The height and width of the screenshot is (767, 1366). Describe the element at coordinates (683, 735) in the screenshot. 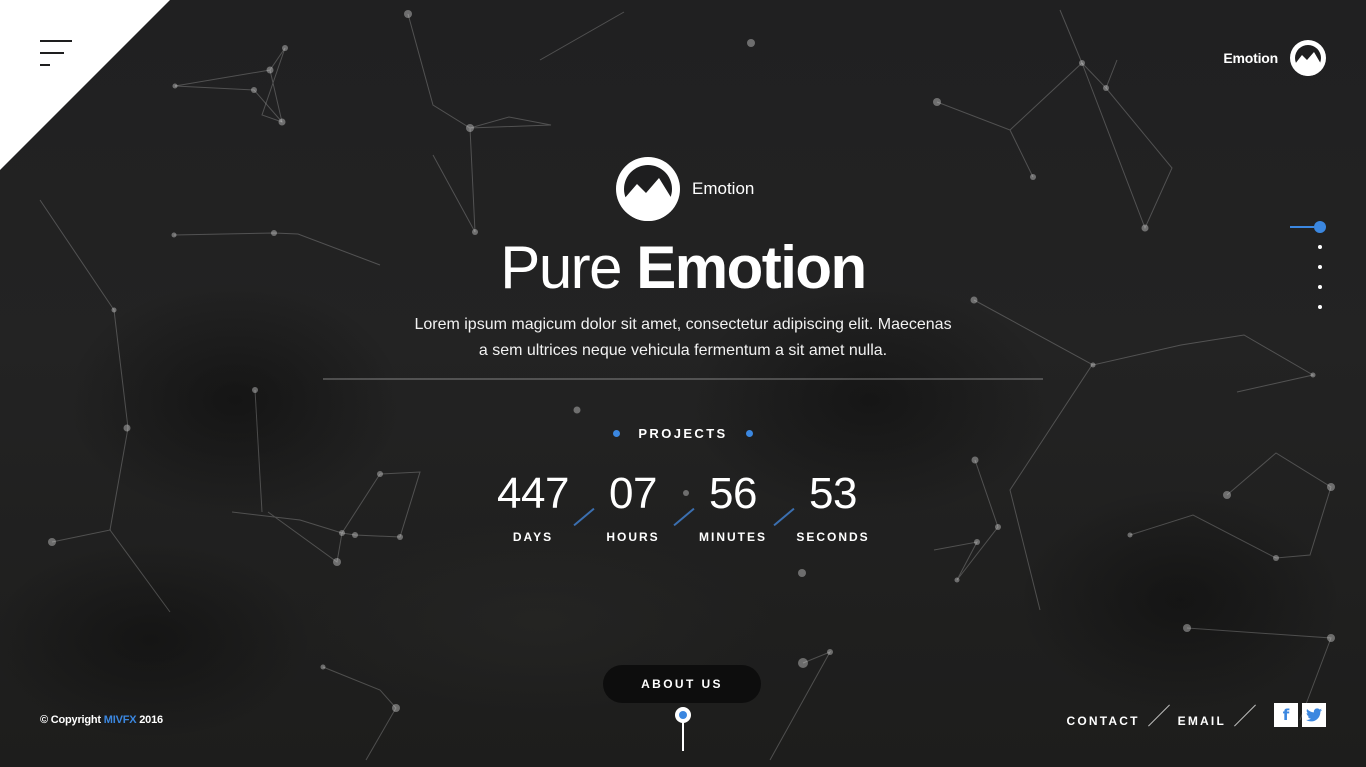

I see `scroll-line` at that location.